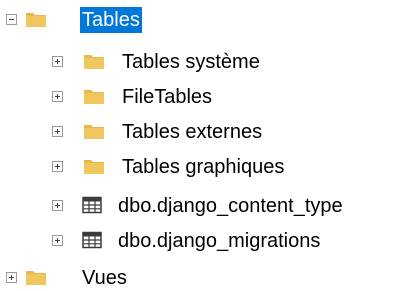 This screenshot has height=291, width=395. I want to click on tree-node-external-tables: Tables externes, so click(197, 132).